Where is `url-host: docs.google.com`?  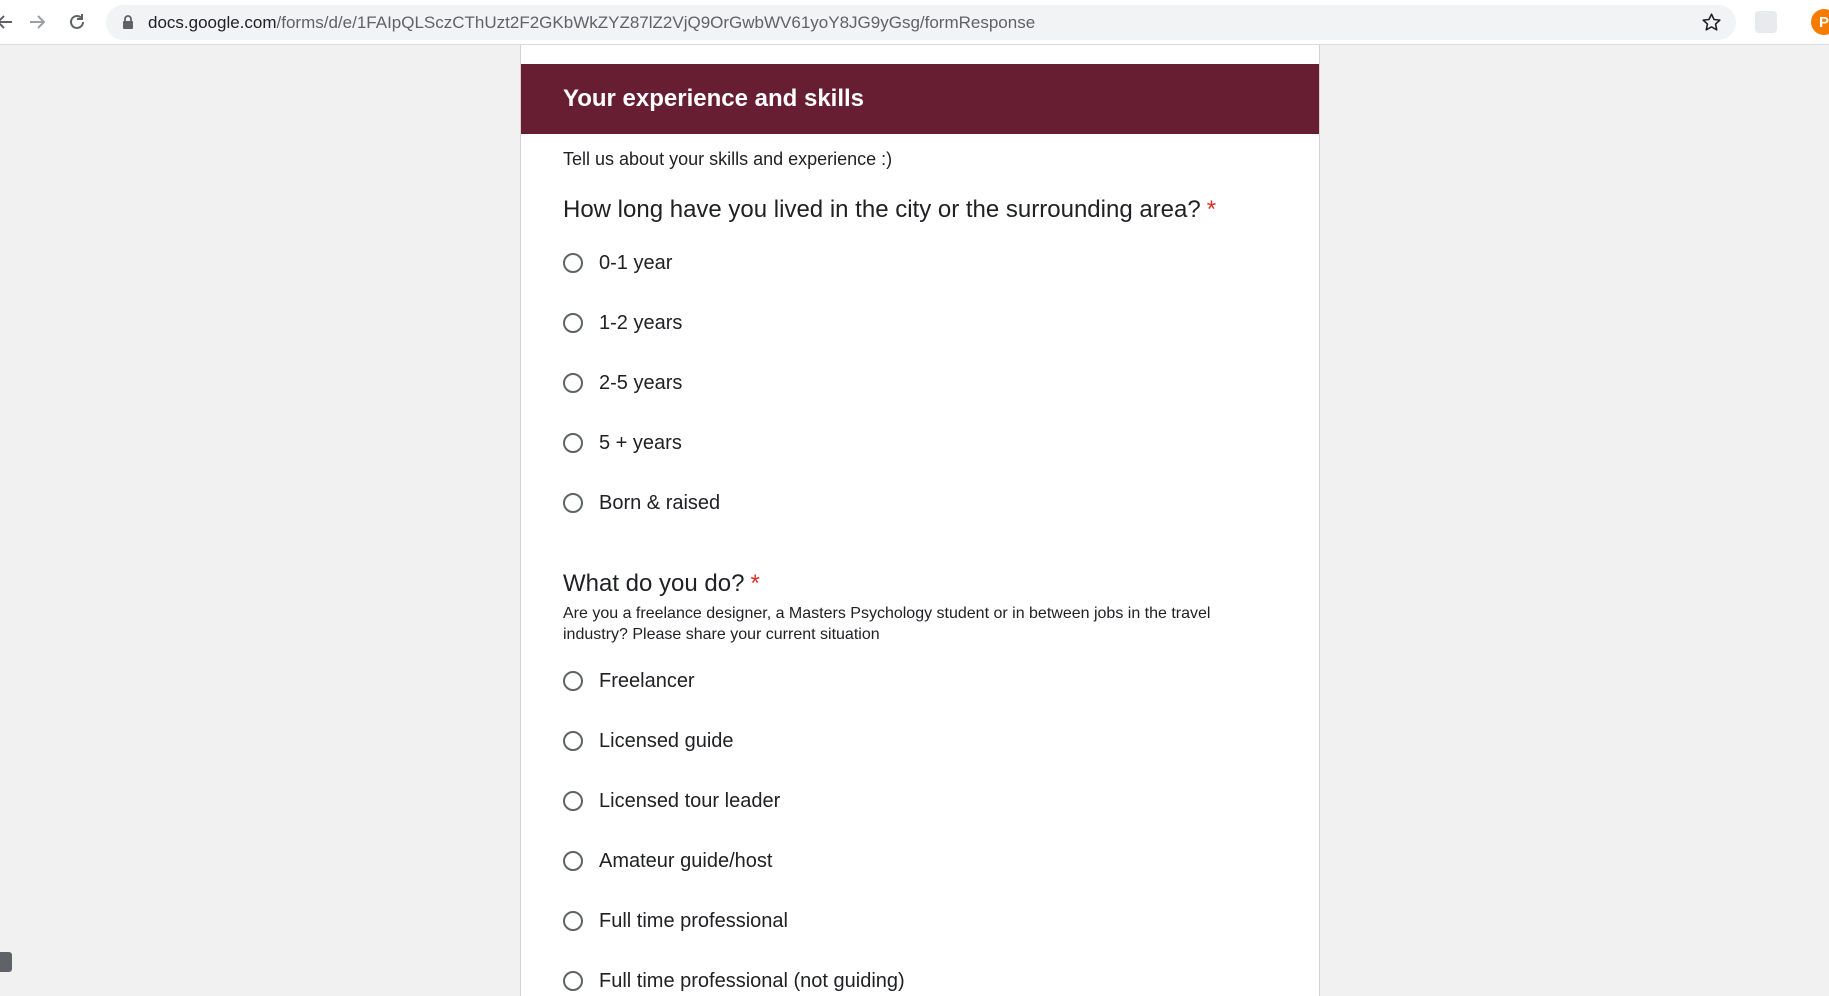 url-host: docs.google.com is located at coordinates (212, 22).